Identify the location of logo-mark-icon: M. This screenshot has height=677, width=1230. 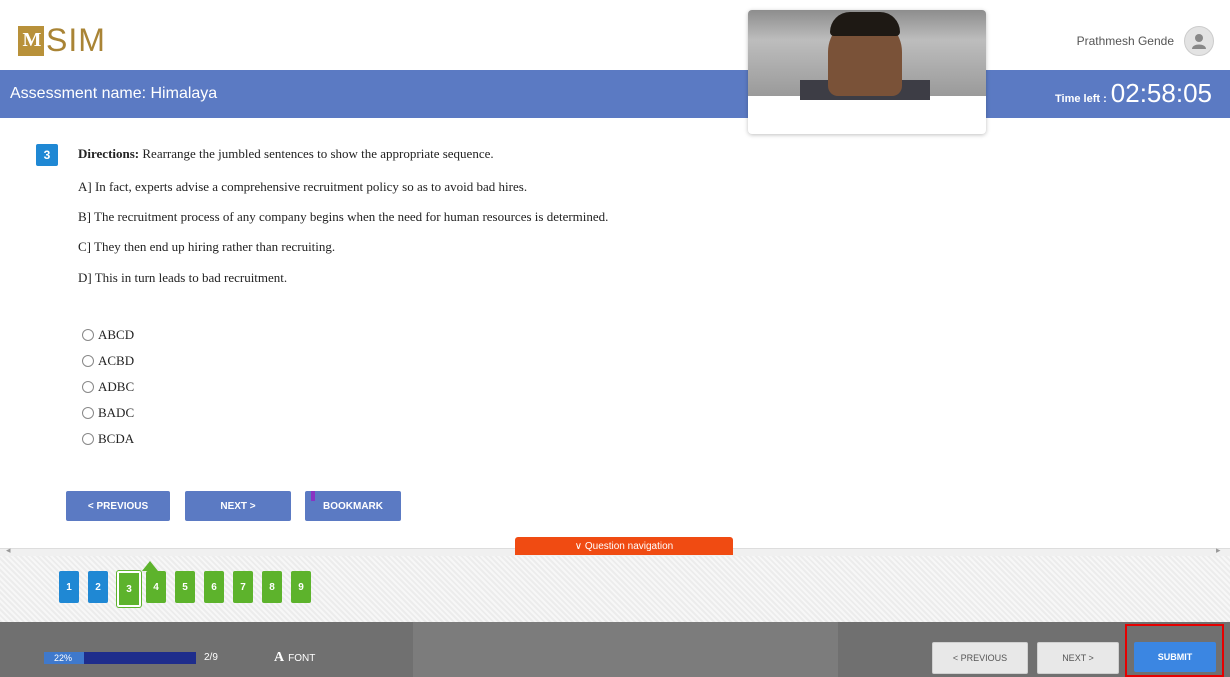
(31, 40).